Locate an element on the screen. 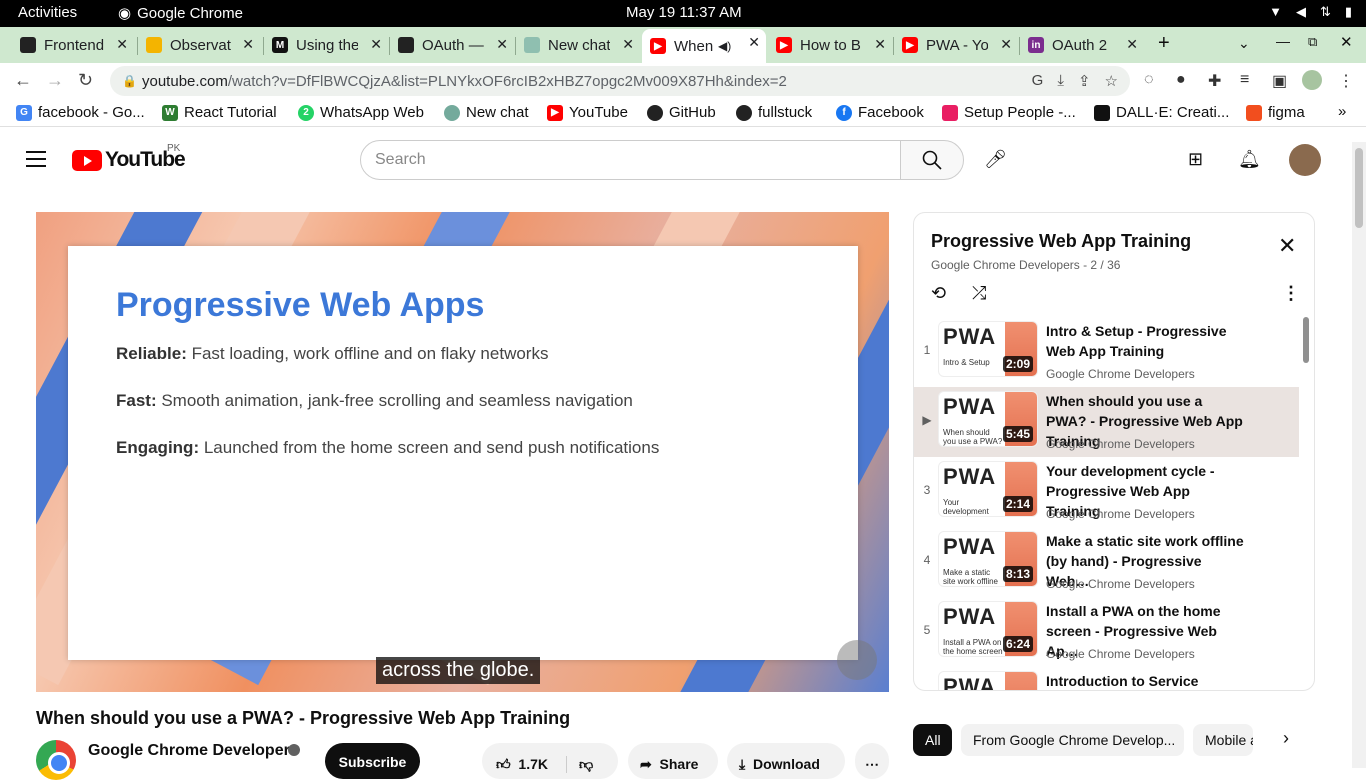 Image resolution: width=1366 pixels, height=780 pixels. search-input: Search is located at coordinates (630, 160).